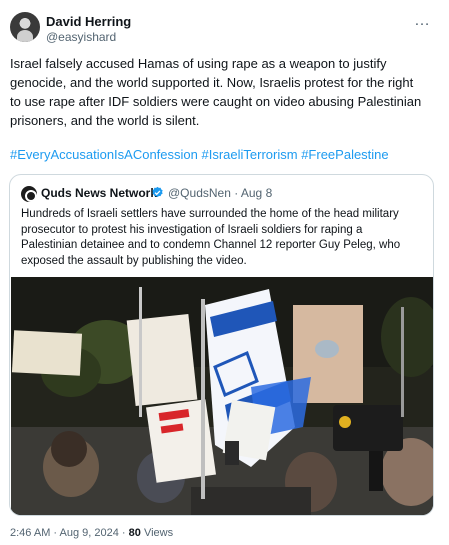  What do you see at coordinates (157, 192) in the screenshot?
I see `verified-badge-icon` at bounding box center [157, 192].